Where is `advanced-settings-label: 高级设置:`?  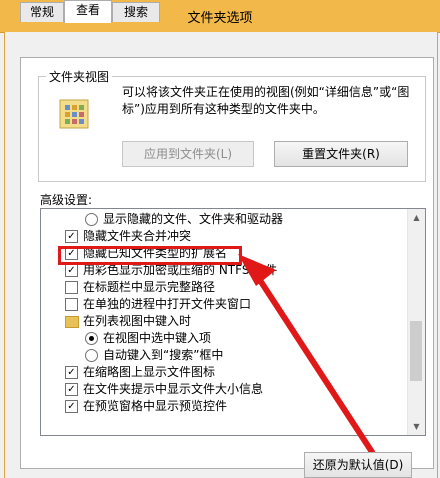
advanced-settings-label: 高级设置: is located at coordinates (66, 200).